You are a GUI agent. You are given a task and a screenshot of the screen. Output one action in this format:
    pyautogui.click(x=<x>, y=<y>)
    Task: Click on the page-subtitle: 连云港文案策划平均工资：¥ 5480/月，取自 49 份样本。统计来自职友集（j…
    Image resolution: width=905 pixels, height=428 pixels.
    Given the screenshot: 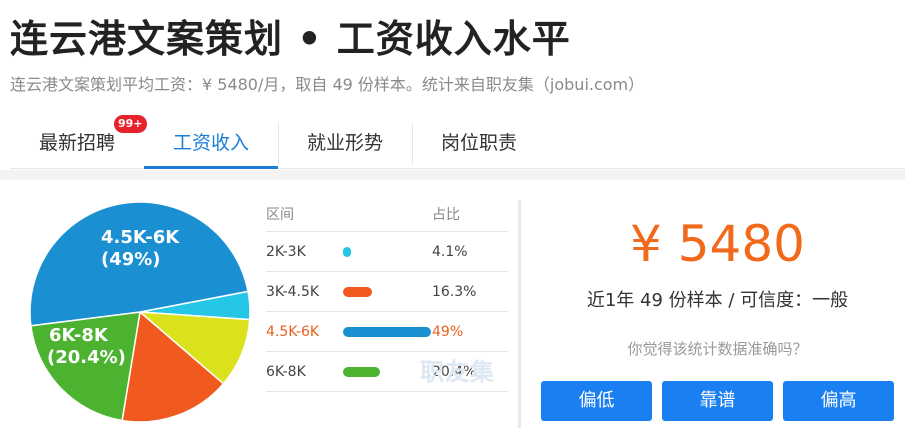 What is the action you would take?
    pyautogui.click(x=327, y=84)
    